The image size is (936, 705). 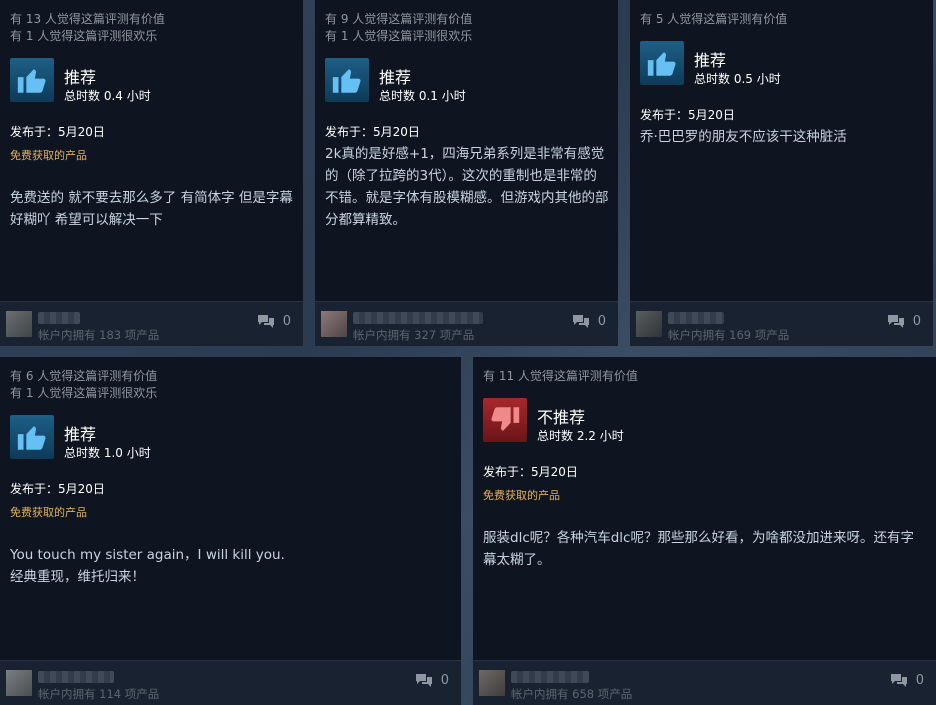 I want to click on products-owned: 帐户内拥有 114 项产品, so click(x=99, y=694).